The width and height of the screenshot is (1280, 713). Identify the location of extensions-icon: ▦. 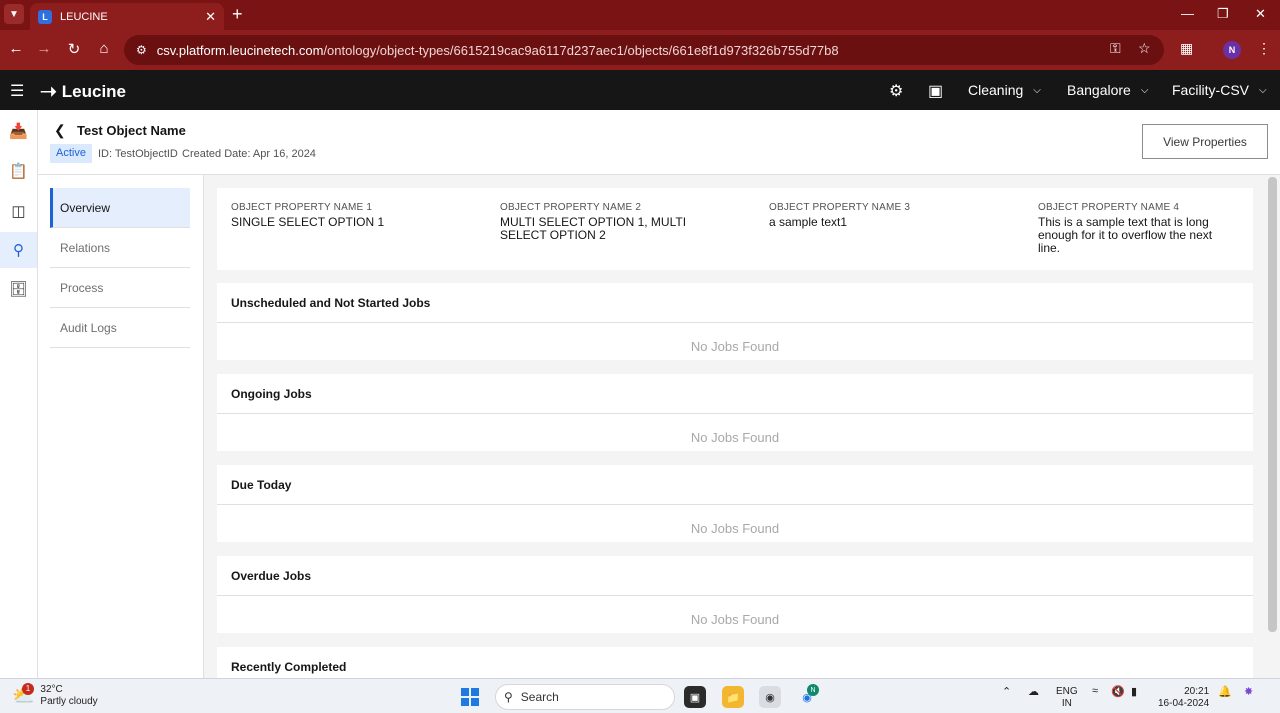
(1186, 48).